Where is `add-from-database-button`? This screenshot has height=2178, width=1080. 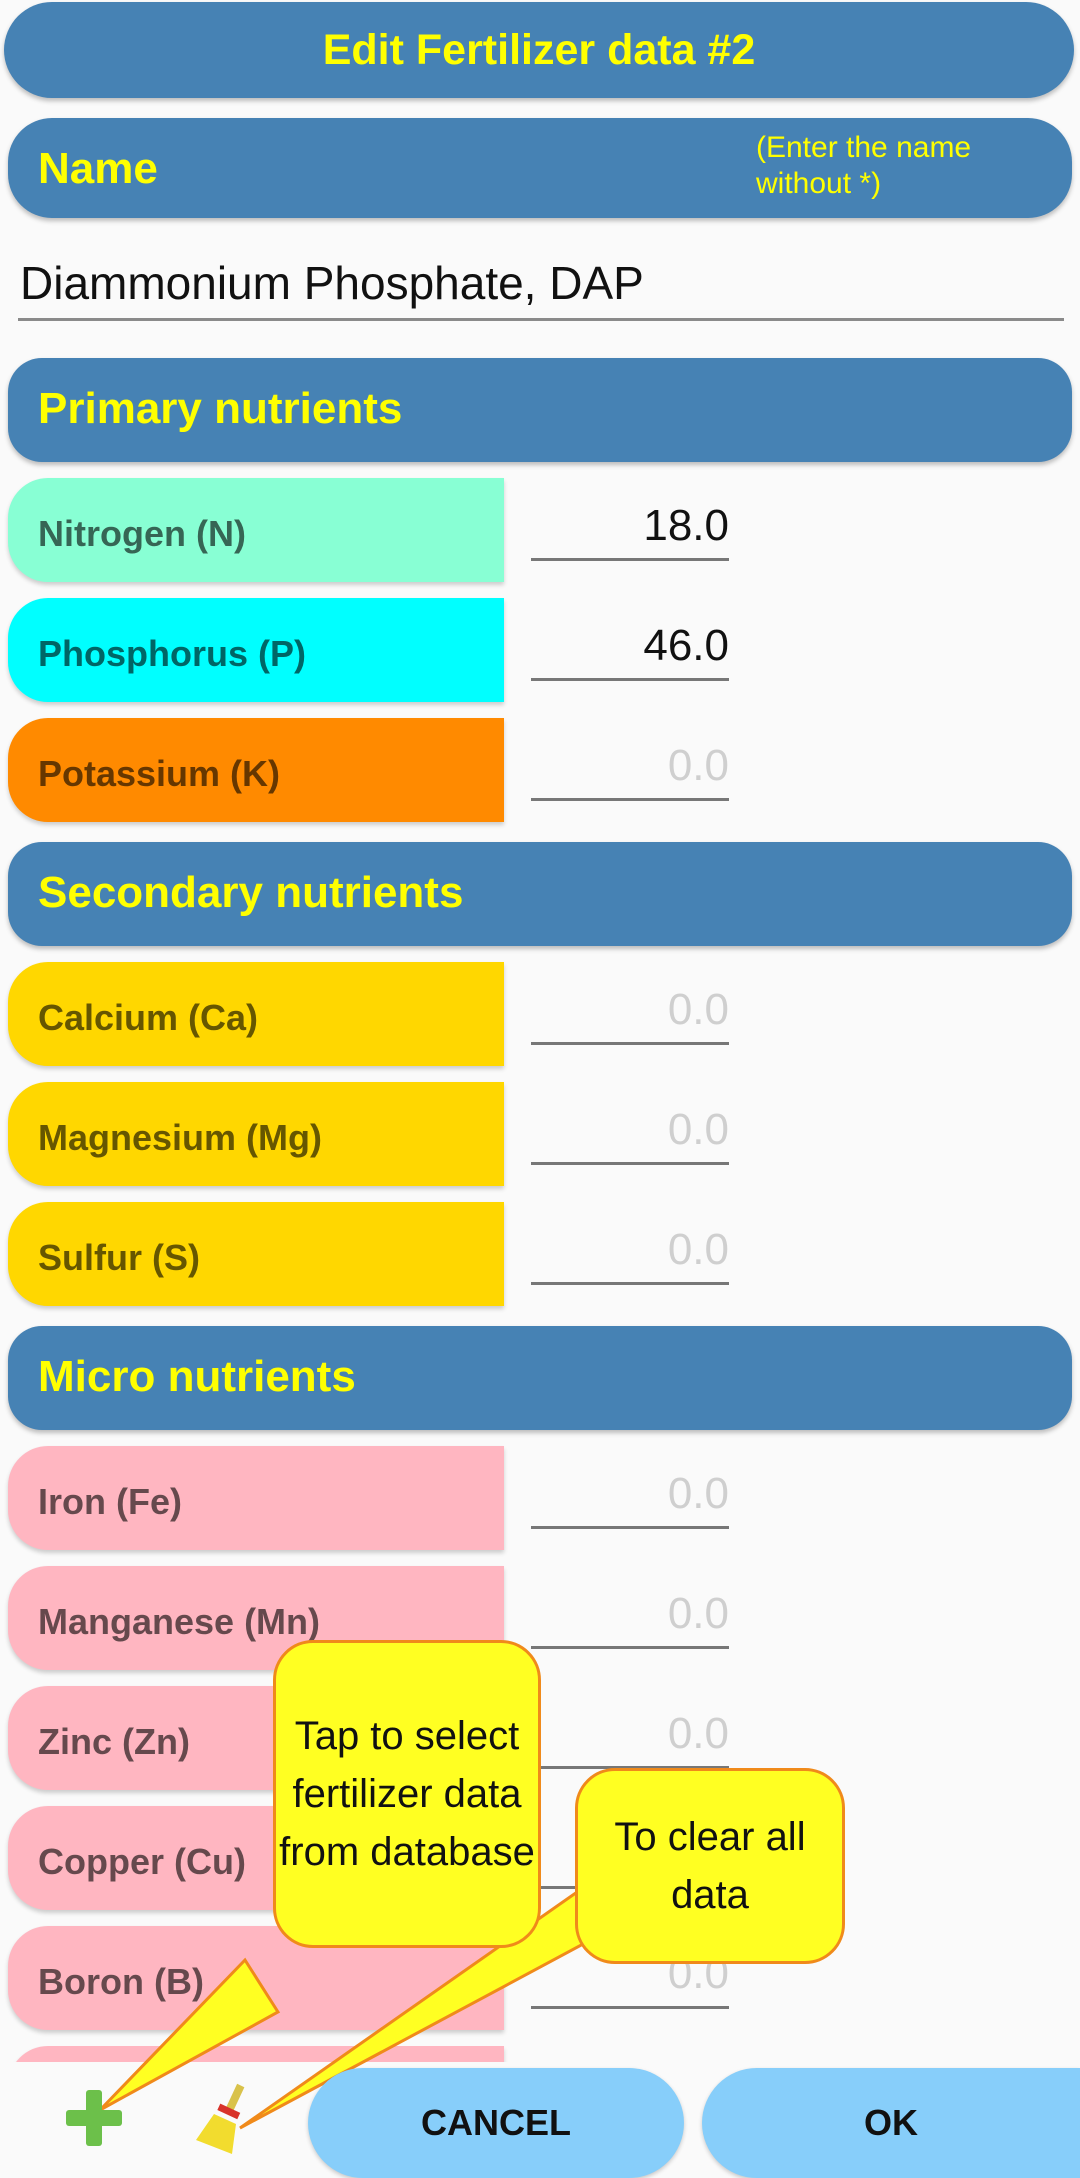 add-from-database-button is located at coordinates (94, 2118).